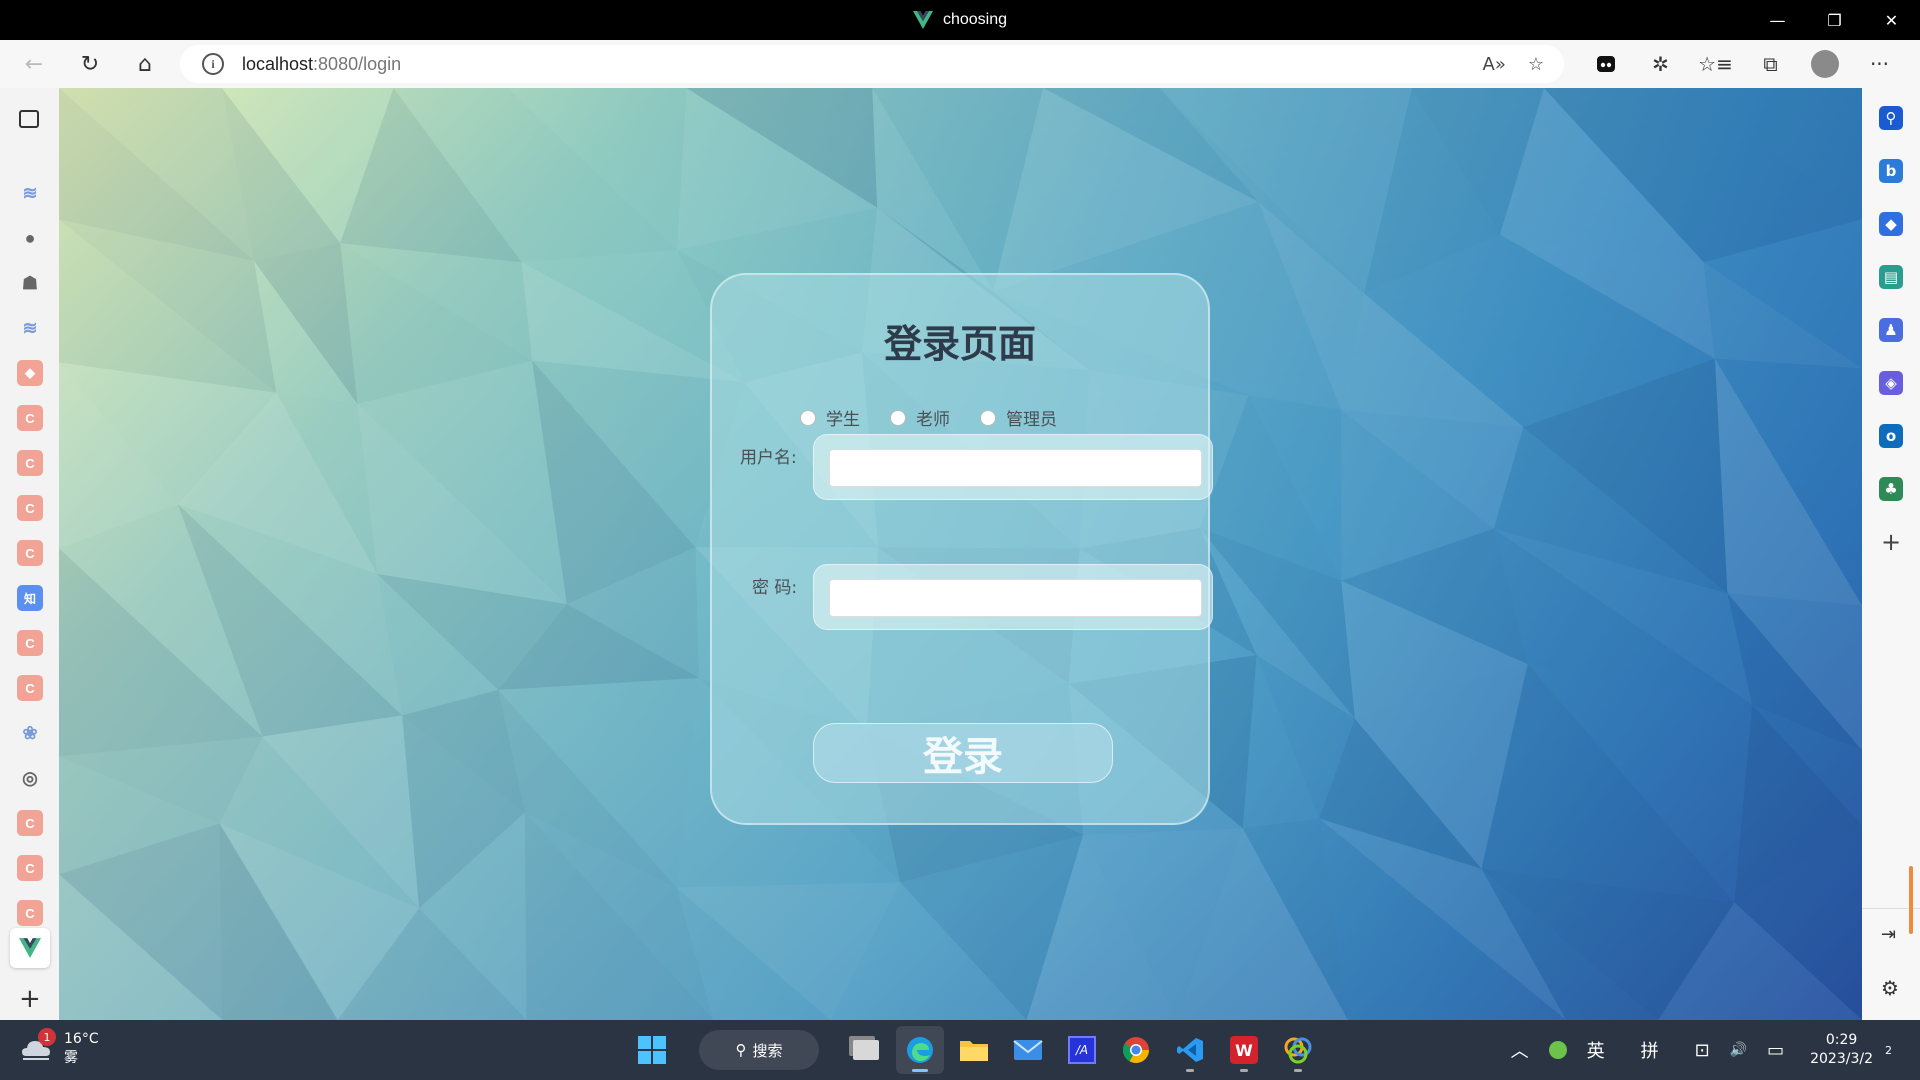 This screenshot has width=1920, height=1080. Describe the element at coordinates (30, 283) in the screenshot. I see `robot-icon: ☗` at that location.